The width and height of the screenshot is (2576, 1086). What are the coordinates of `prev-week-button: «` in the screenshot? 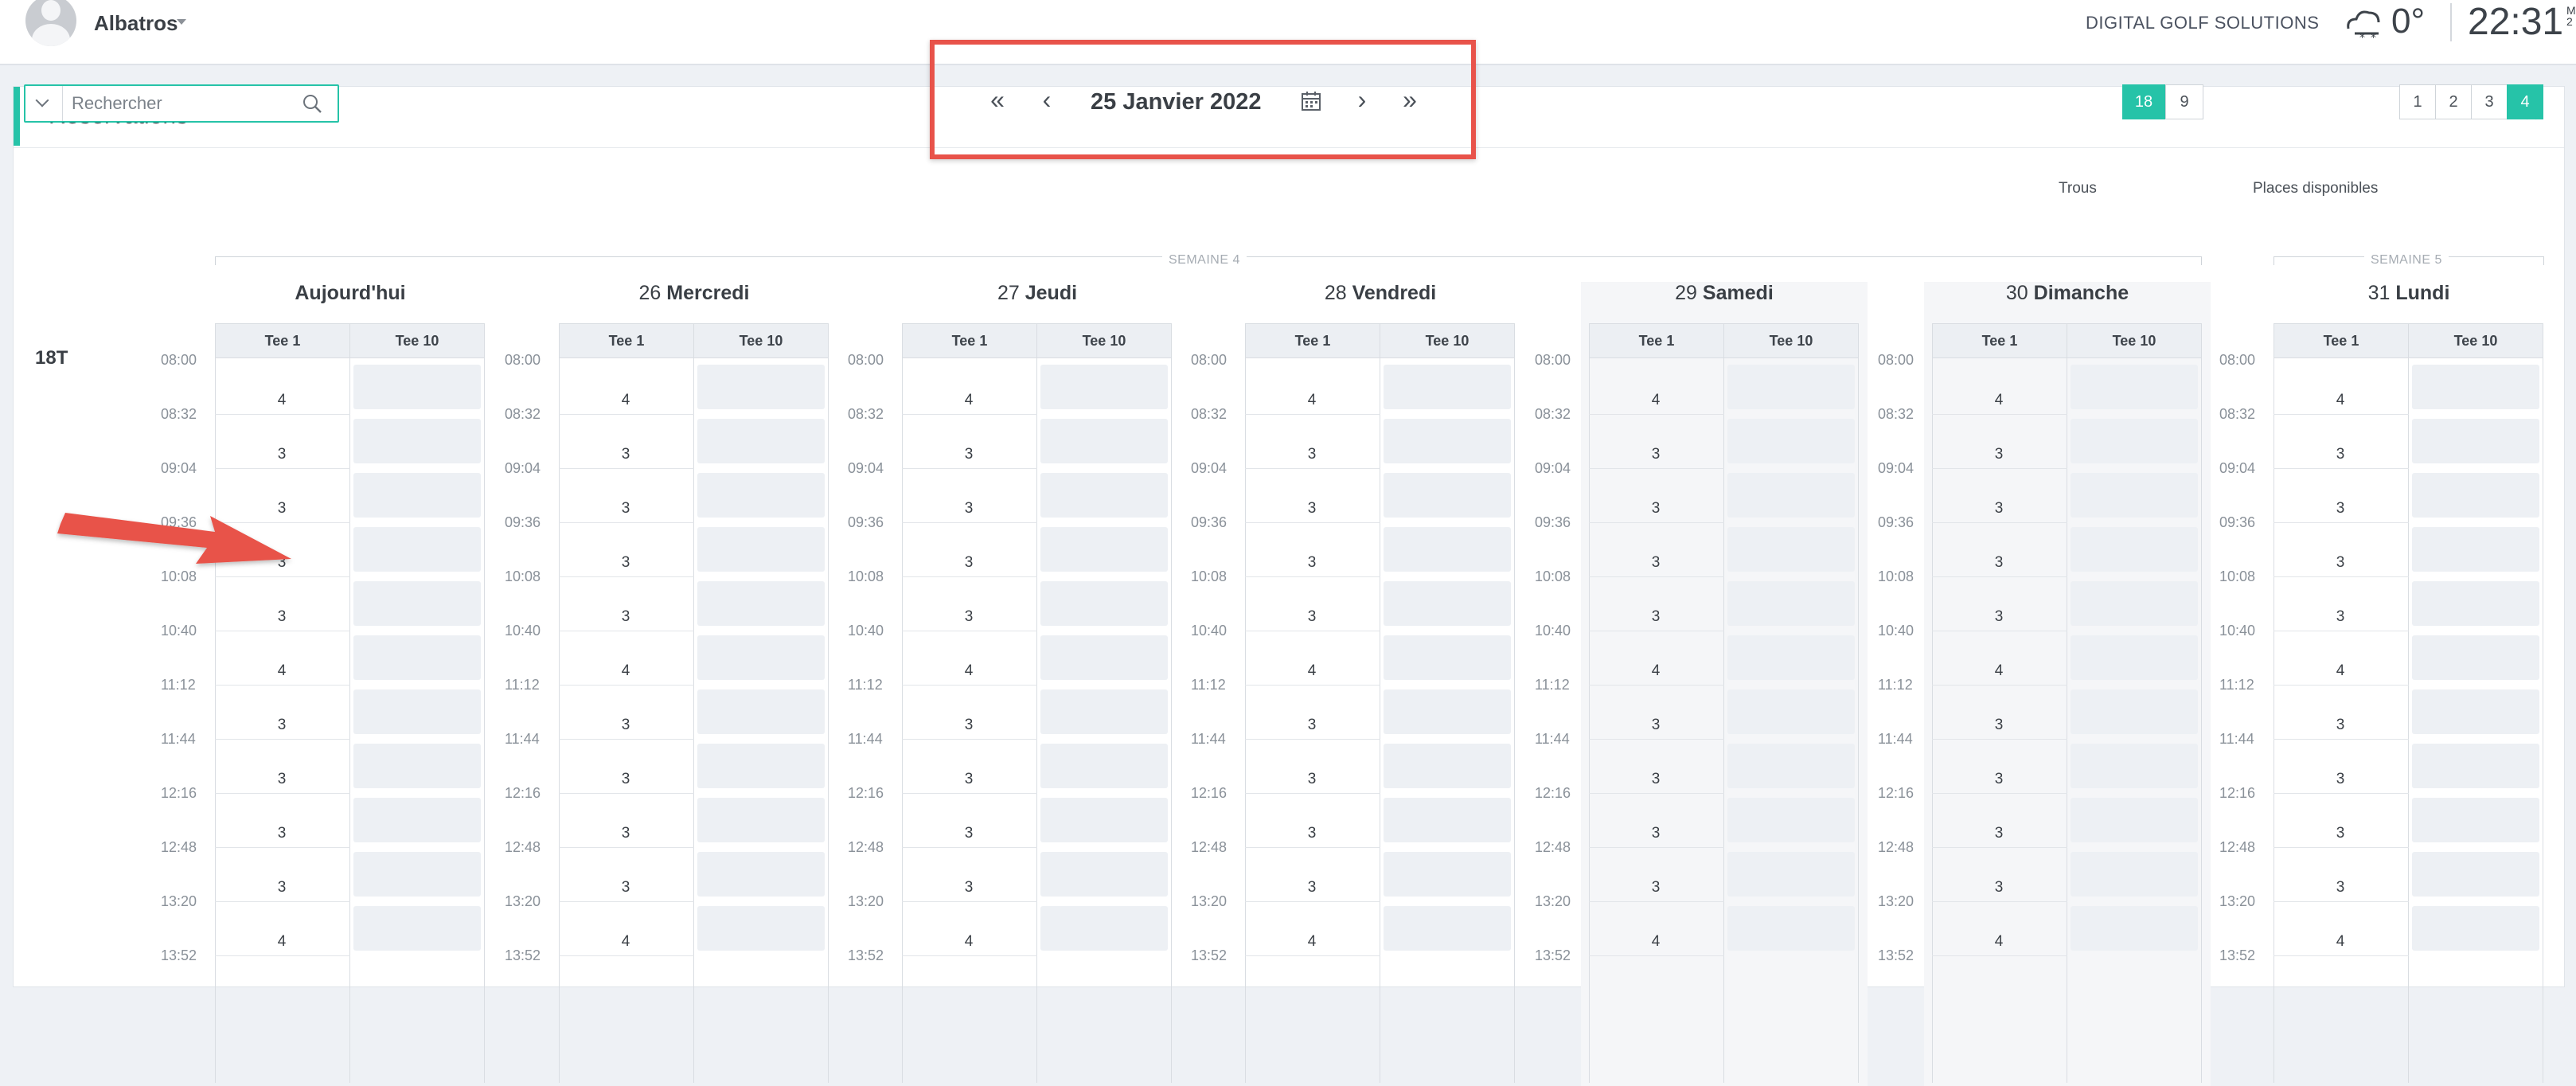 It's located at (997, 101).